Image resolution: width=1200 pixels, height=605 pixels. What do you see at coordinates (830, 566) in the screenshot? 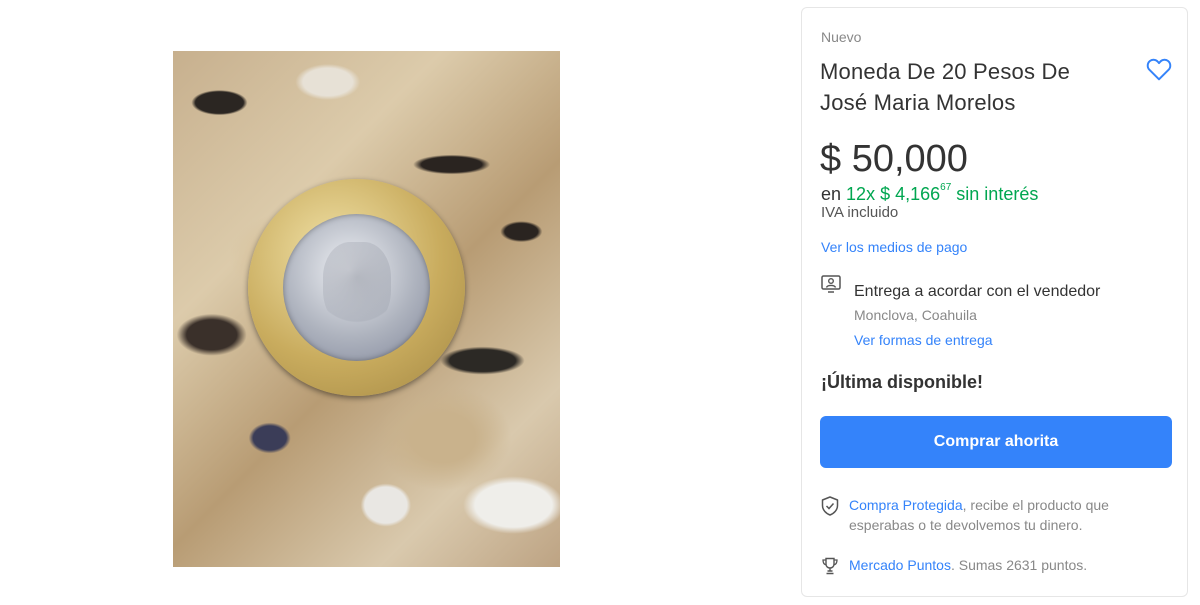
I see `trophy-icon` at bounding box center [830, 566].